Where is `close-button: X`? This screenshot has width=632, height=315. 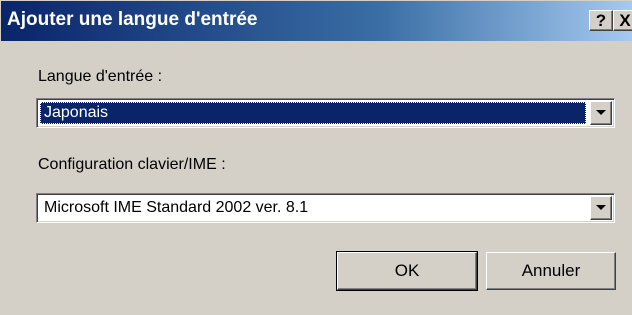
close-button: X is located at coordinates (622, 20).